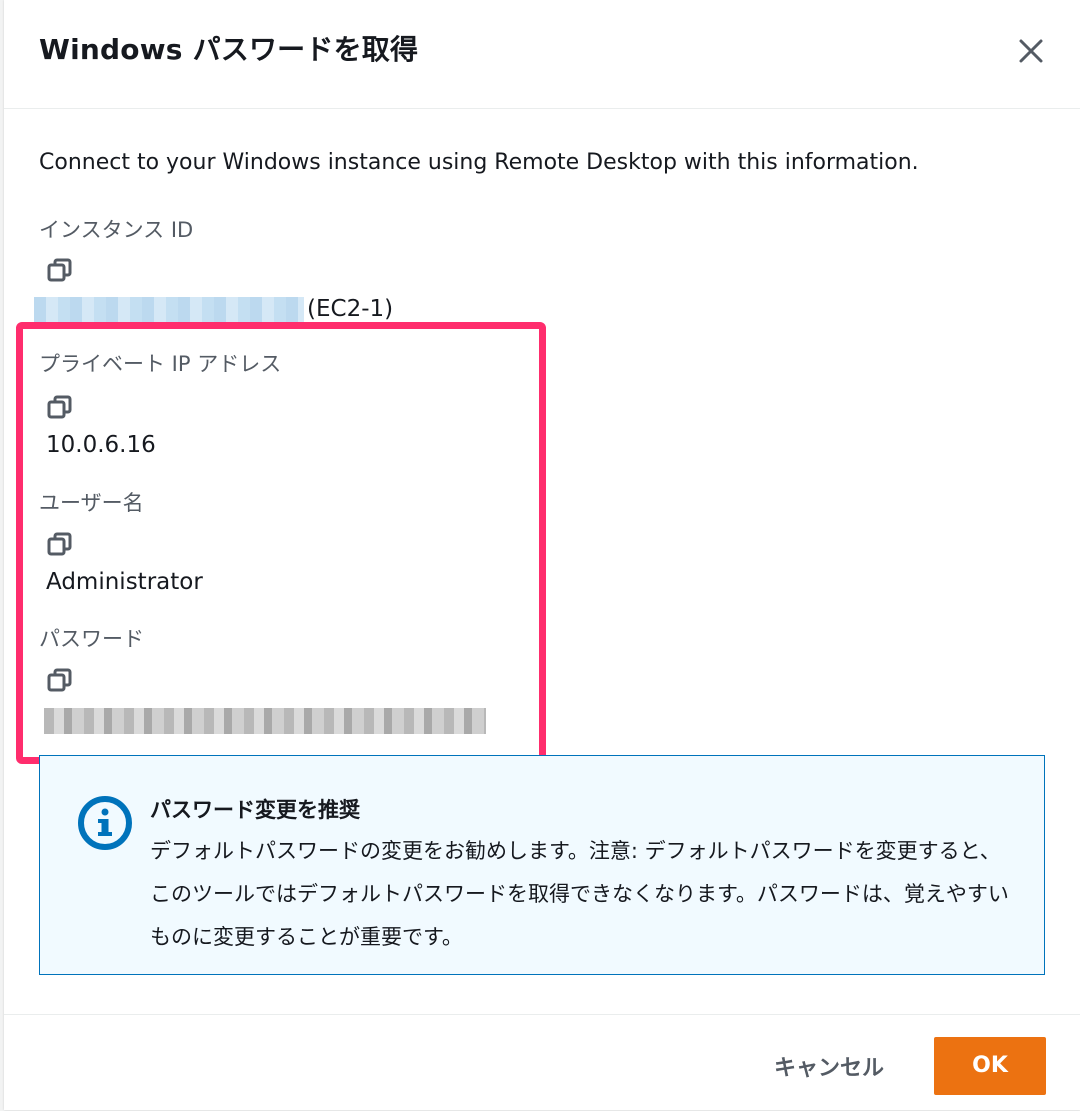 The width and height of the screenshot is (1080, 1111). I want to click on private-ip-value: 10.0.6.16, so click(101, 445).